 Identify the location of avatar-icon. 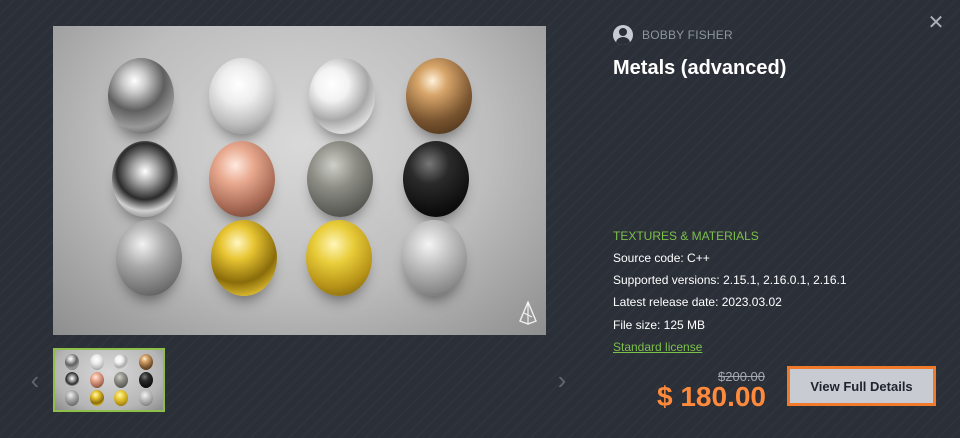
(623, 35).